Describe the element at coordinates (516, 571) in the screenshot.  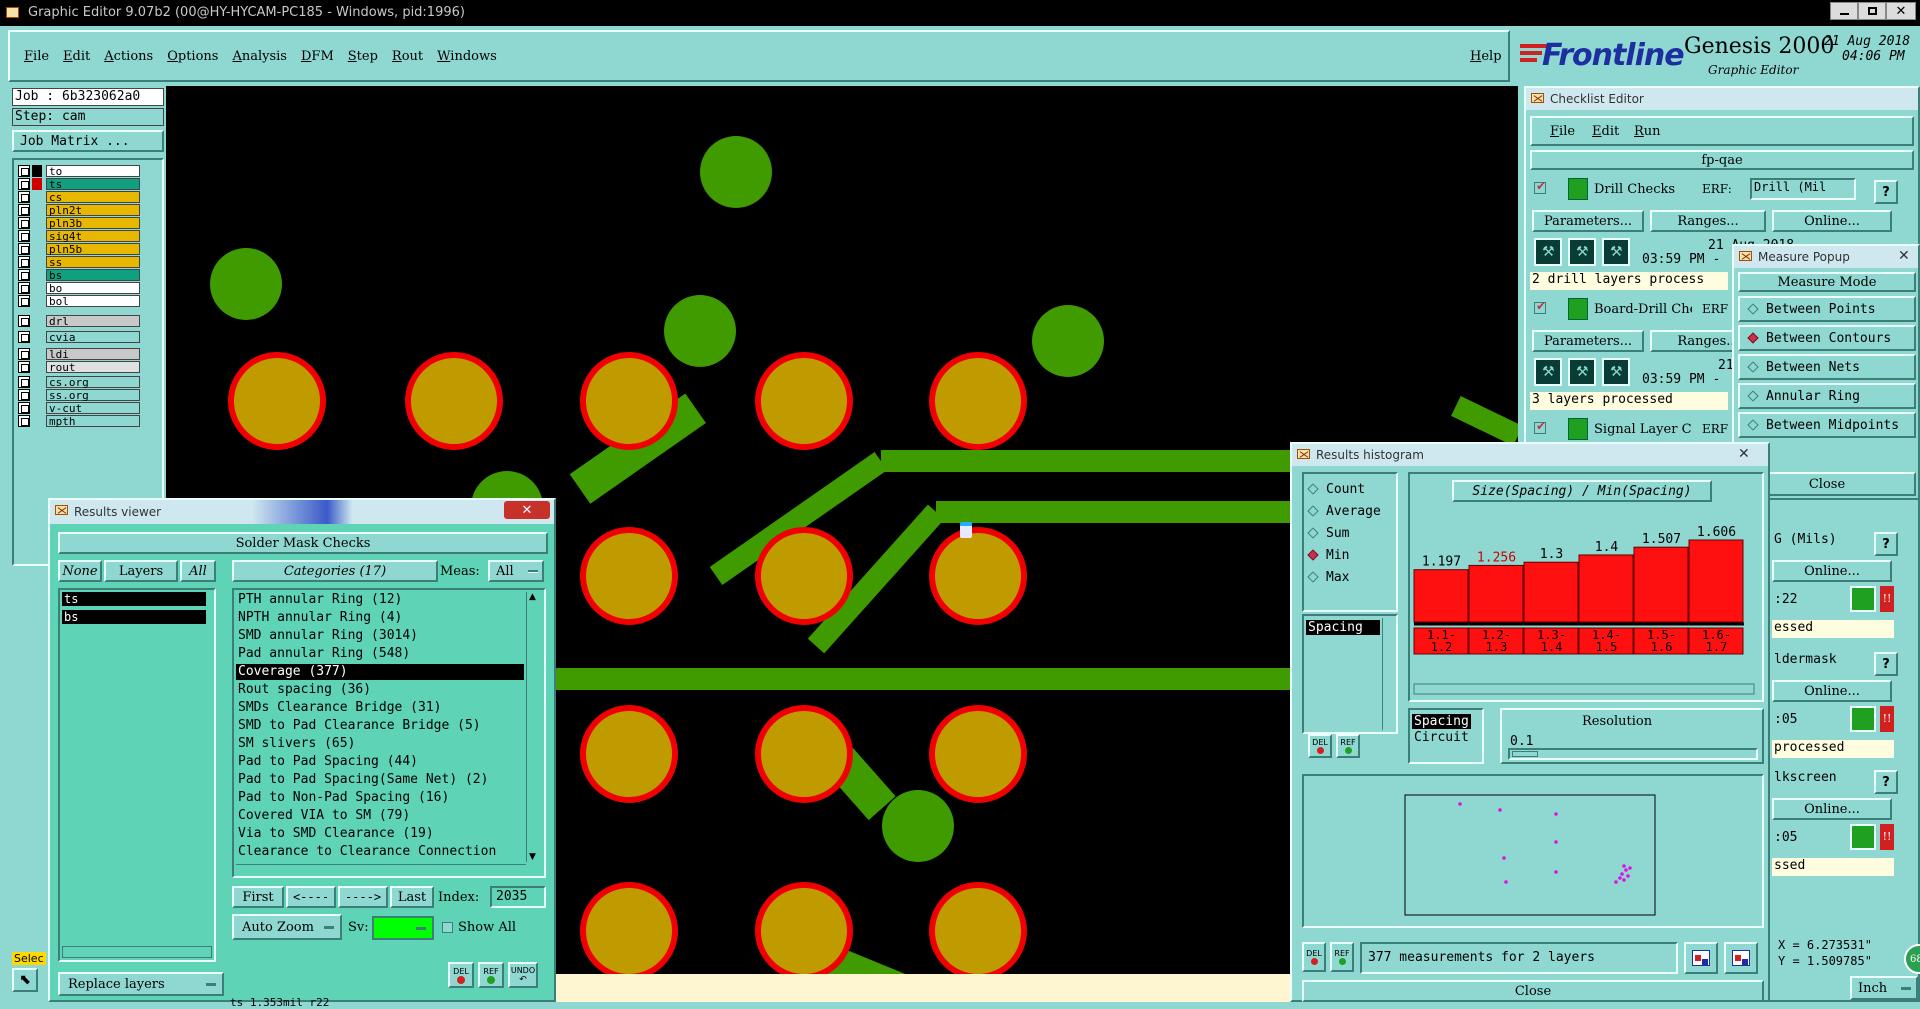
I see `meas-dropdown: All` at that location.